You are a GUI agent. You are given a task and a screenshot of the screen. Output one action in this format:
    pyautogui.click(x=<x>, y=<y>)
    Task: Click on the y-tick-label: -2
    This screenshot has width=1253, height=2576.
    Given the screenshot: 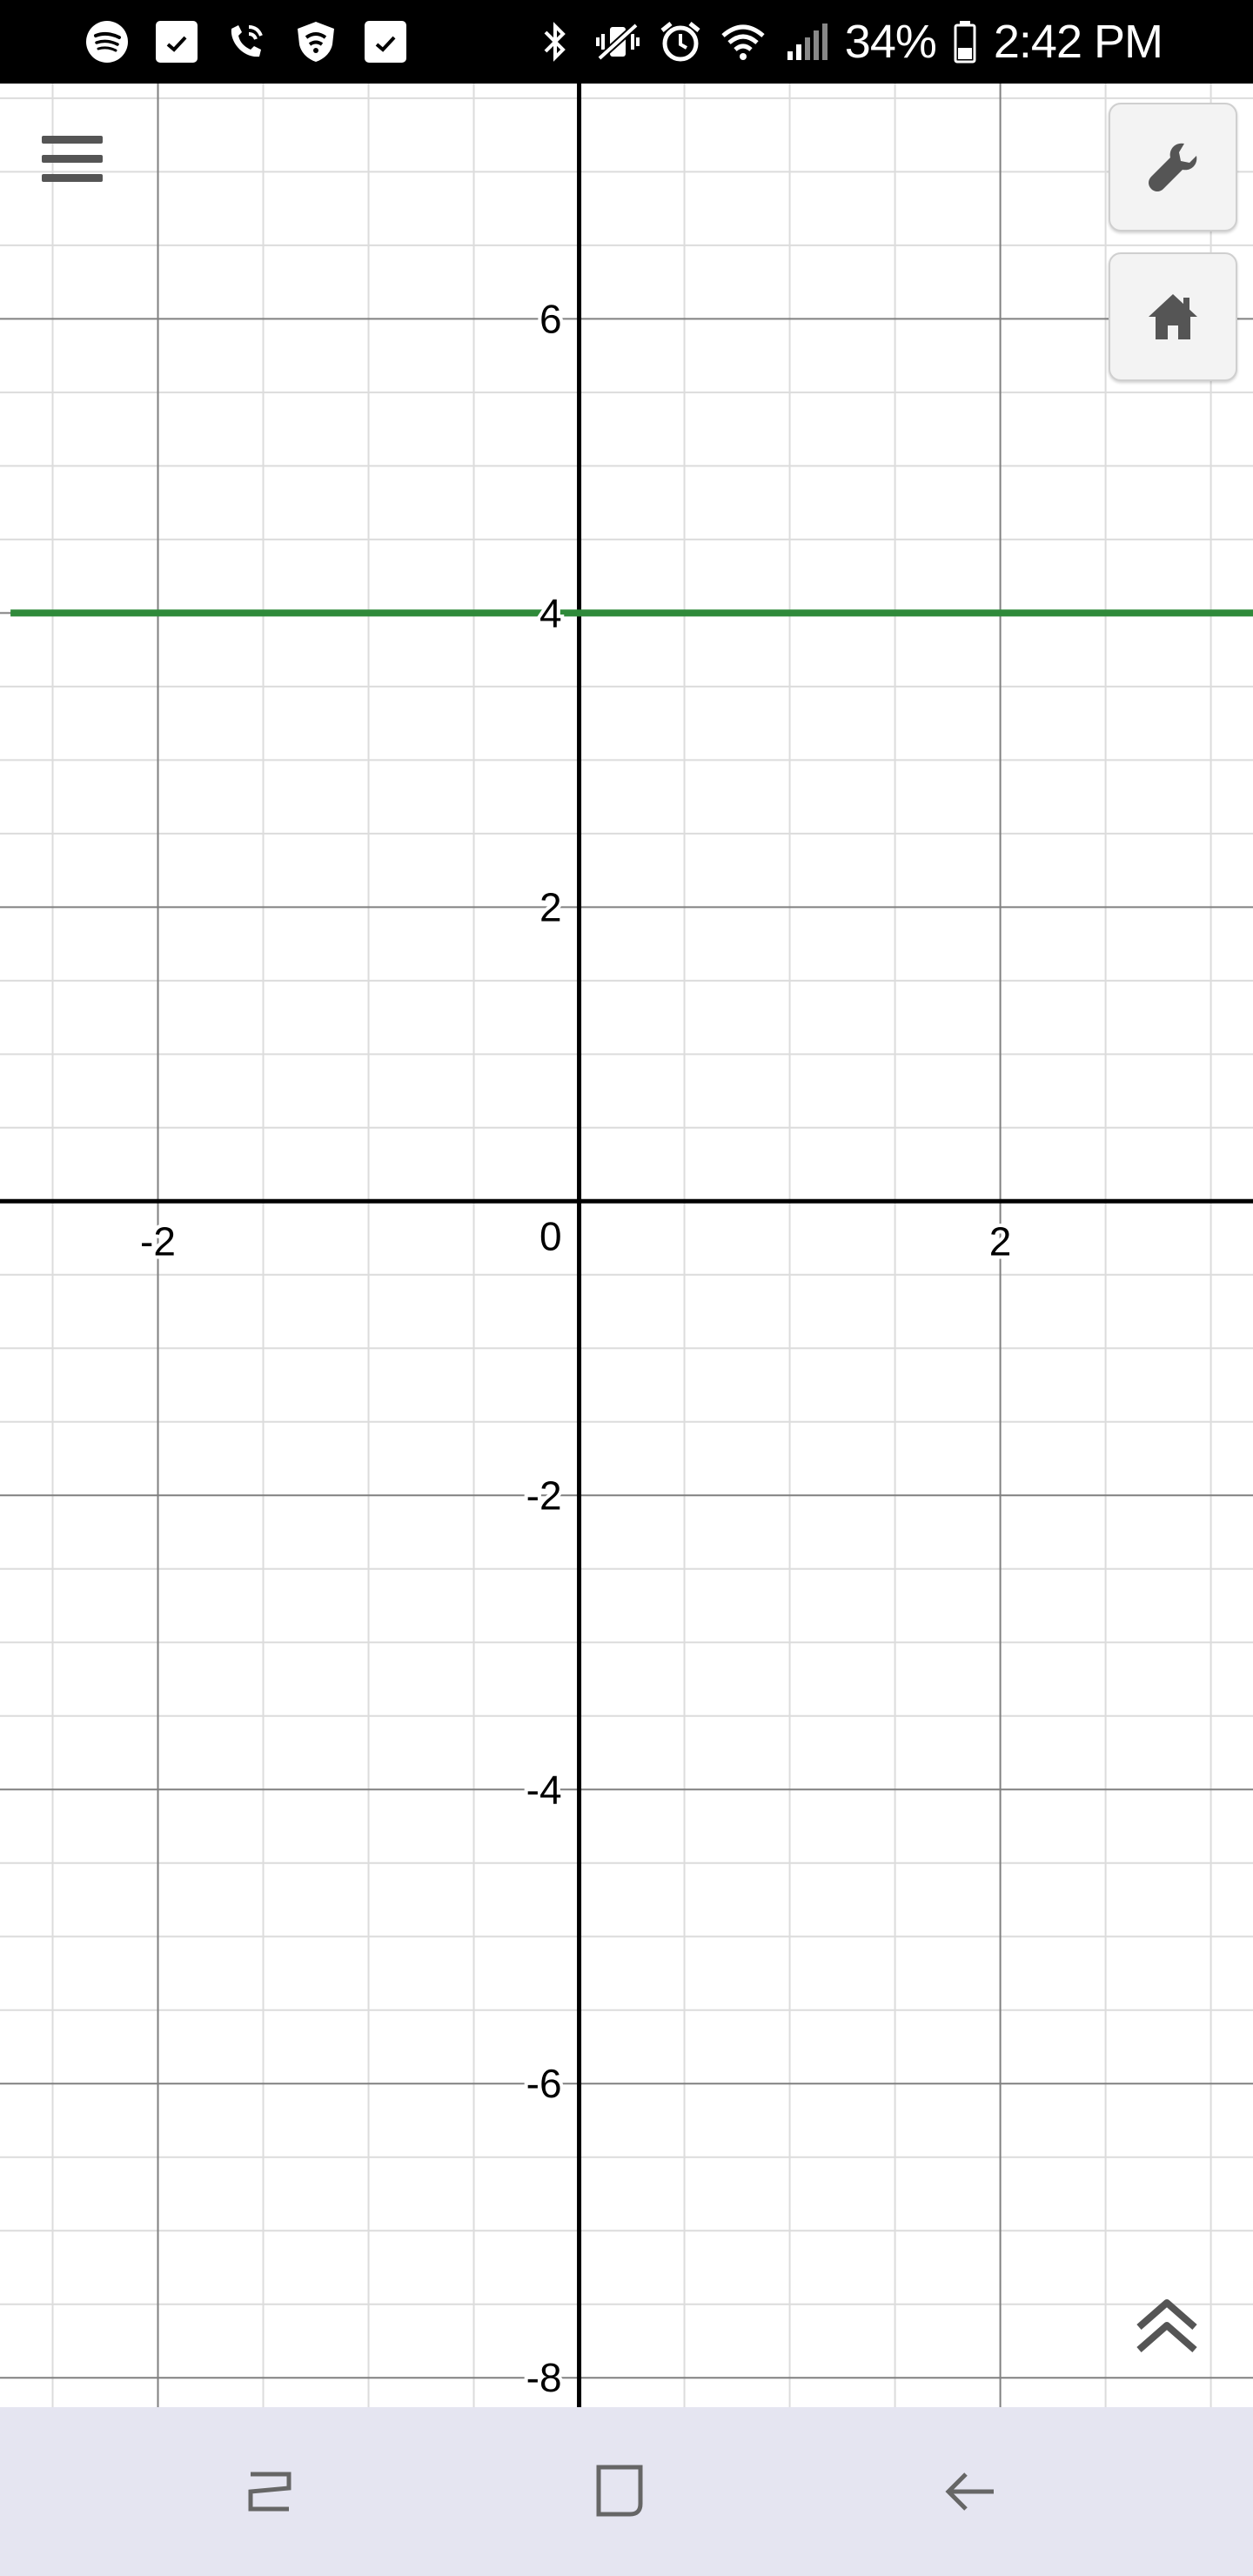 What is the action you would take?
    pyautogui.click(x=544, y=1495)
    